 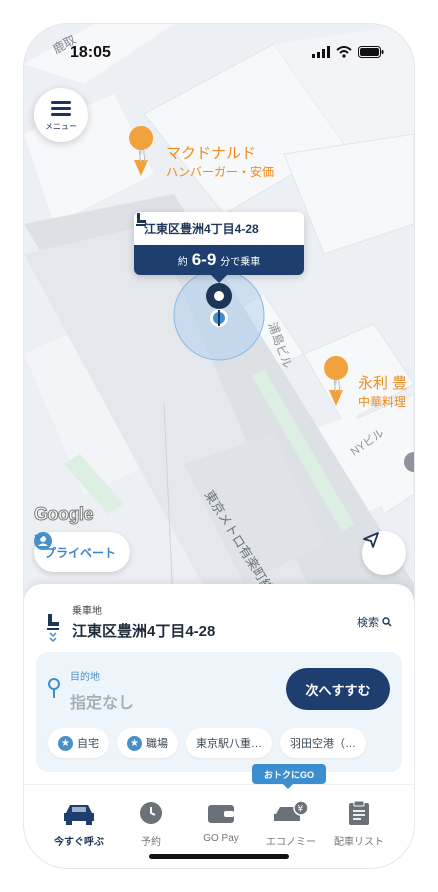 I want to click on tab-label: 予約, so click(x=151, y=842).